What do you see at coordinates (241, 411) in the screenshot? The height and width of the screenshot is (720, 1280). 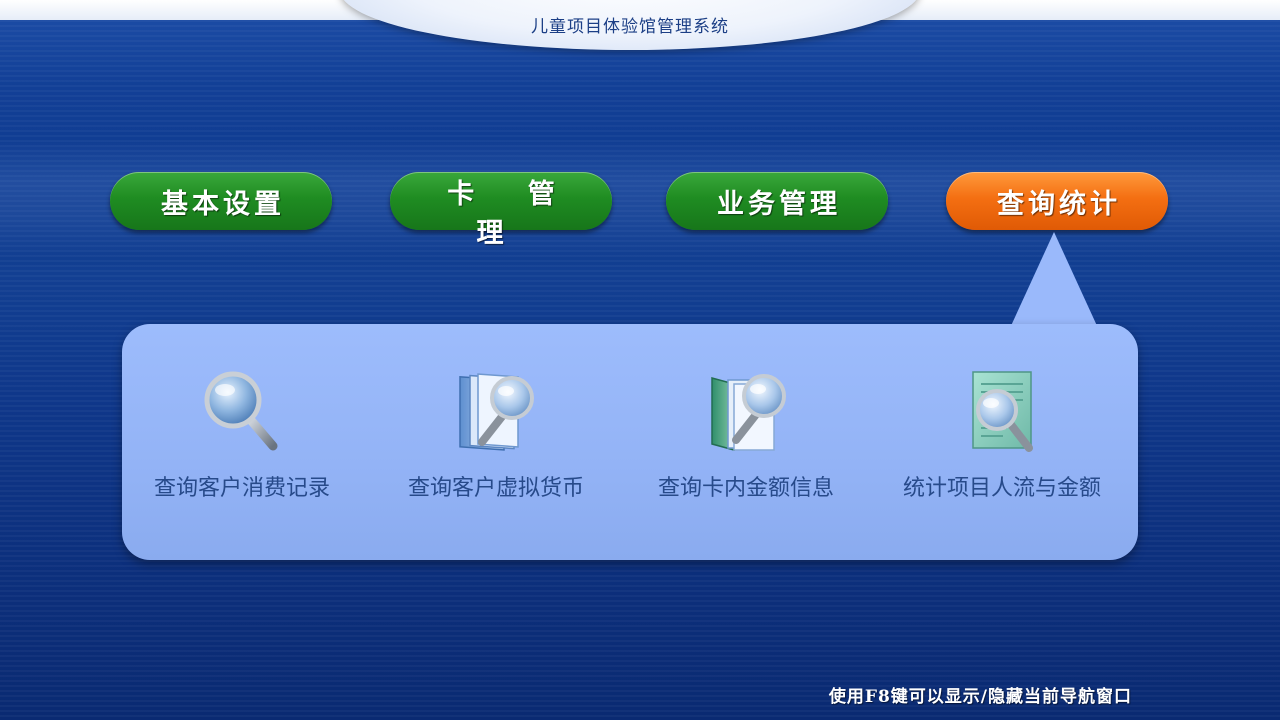 I see `magnifier-icon` at bounding box center [241, 411].